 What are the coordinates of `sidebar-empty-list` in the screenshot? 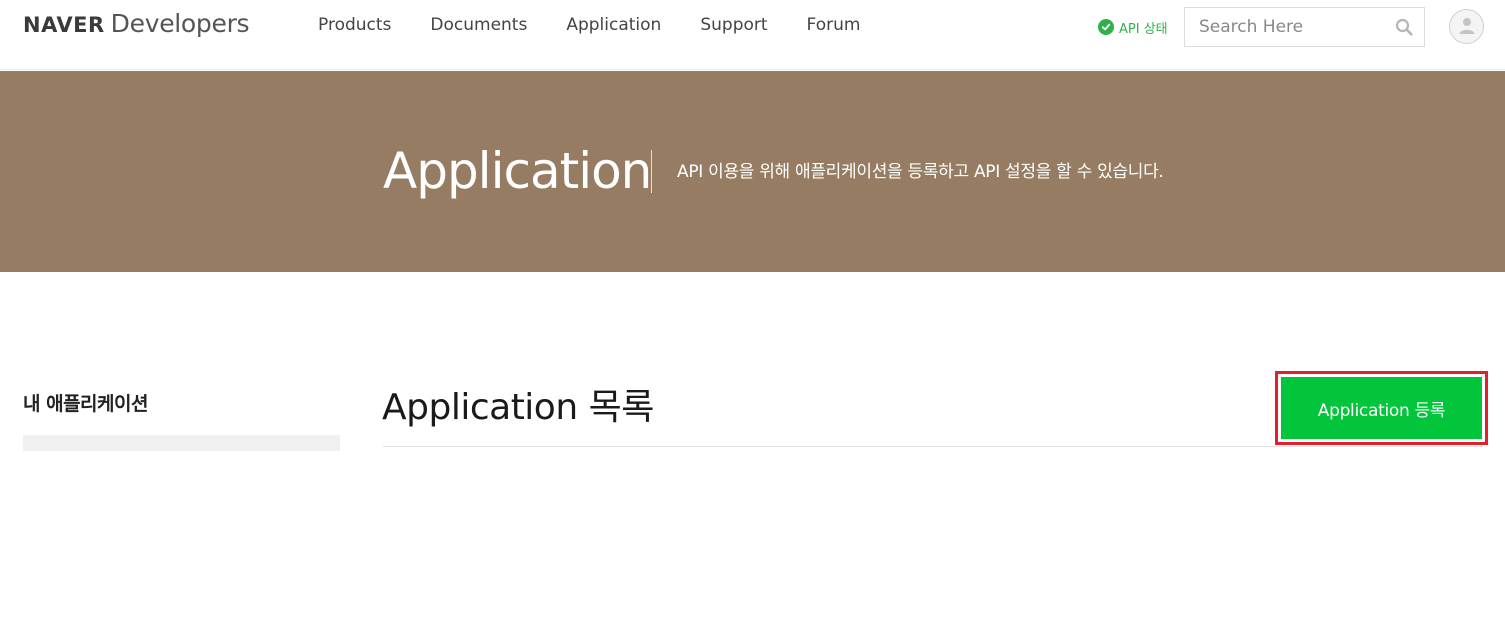 It's located at (181, 443).